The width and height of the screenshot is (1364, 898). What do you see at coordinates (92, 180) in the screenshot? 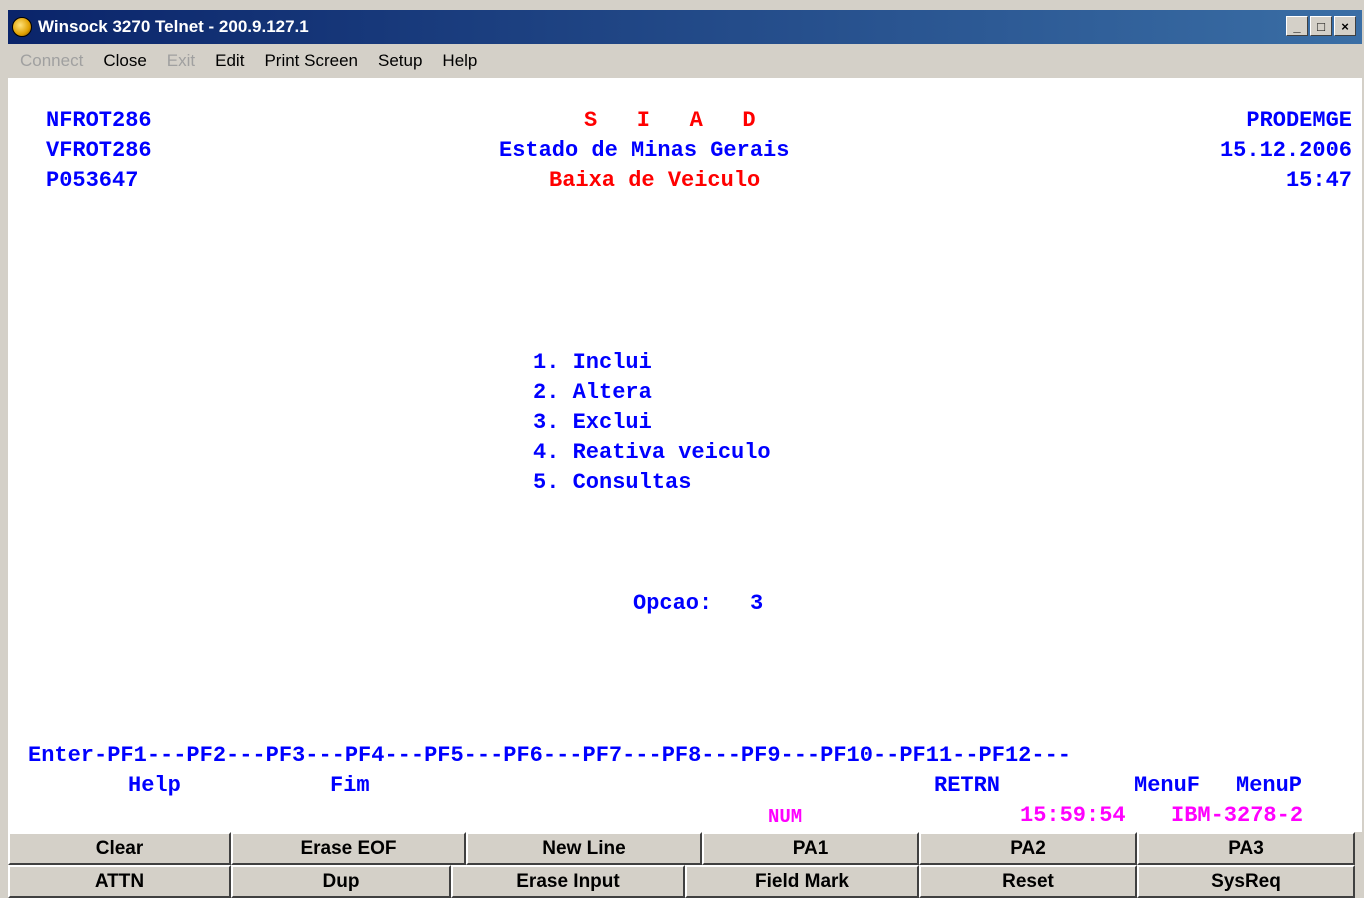
I see `user-id: P053647` at bounding box center [92, 180].